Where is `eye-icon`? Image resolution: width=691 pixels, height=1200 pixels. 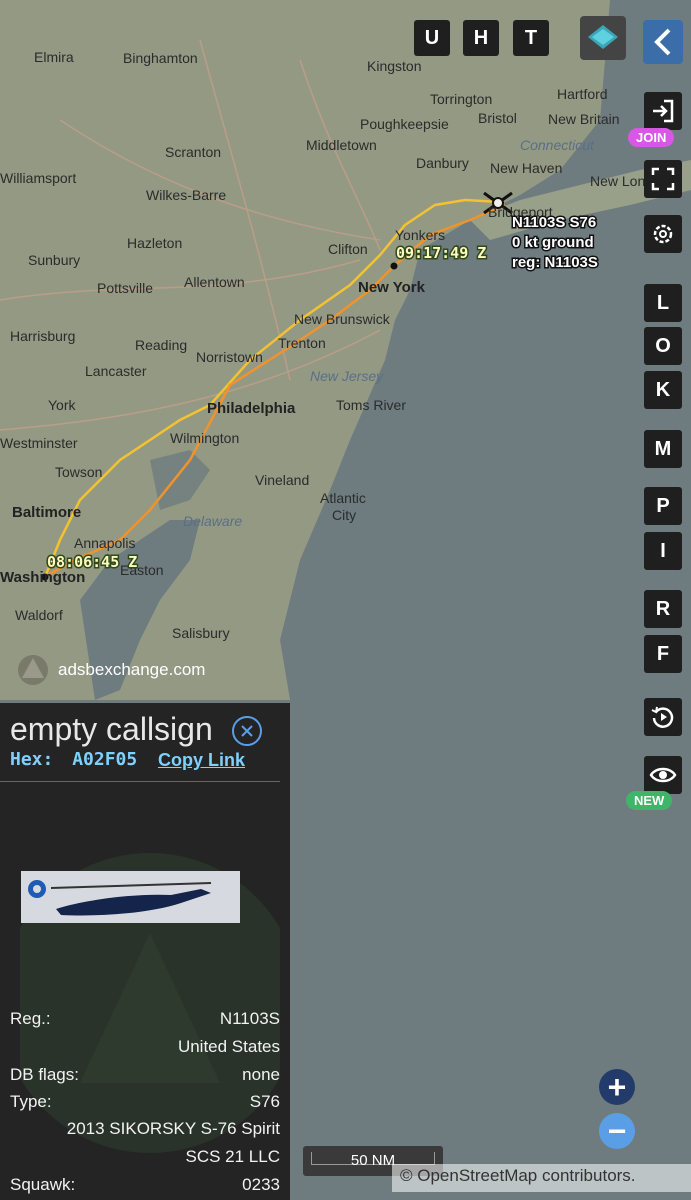
eye-icon is located at coordinates (663, 775).